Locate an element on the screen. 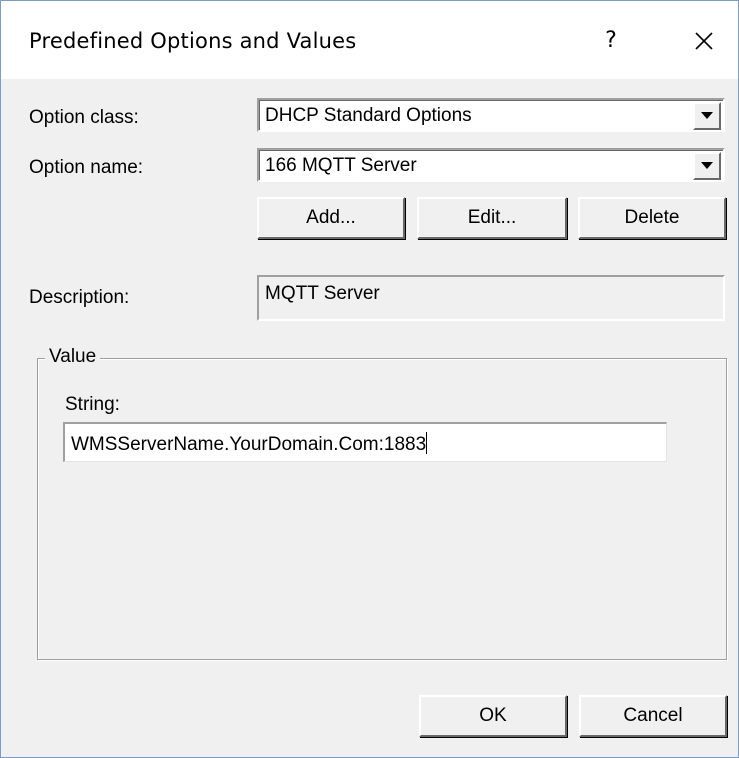  text-caret is located at coordinates (427, 443).